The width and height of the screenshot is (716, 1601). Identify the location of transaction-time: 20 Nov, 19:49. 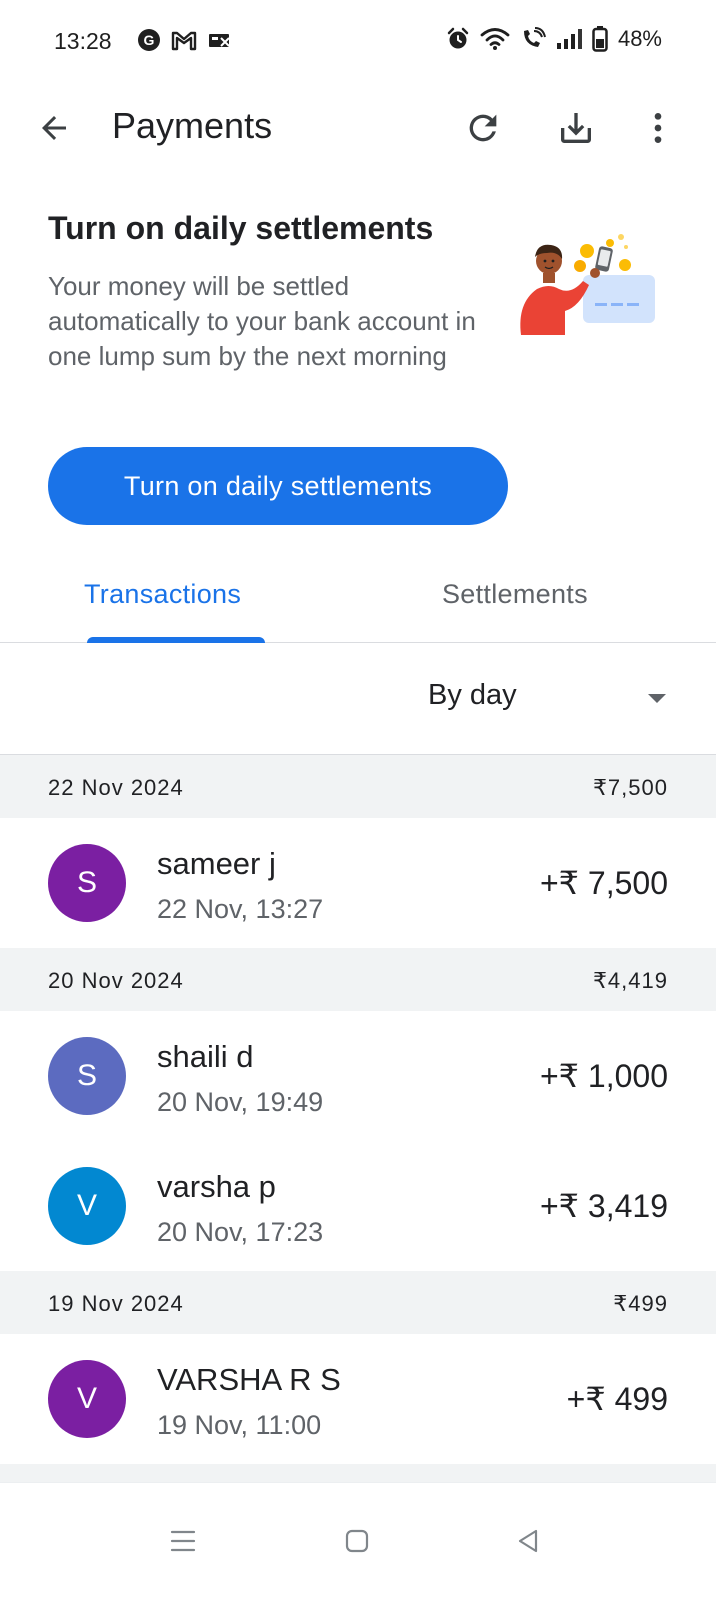
(240, 1102).